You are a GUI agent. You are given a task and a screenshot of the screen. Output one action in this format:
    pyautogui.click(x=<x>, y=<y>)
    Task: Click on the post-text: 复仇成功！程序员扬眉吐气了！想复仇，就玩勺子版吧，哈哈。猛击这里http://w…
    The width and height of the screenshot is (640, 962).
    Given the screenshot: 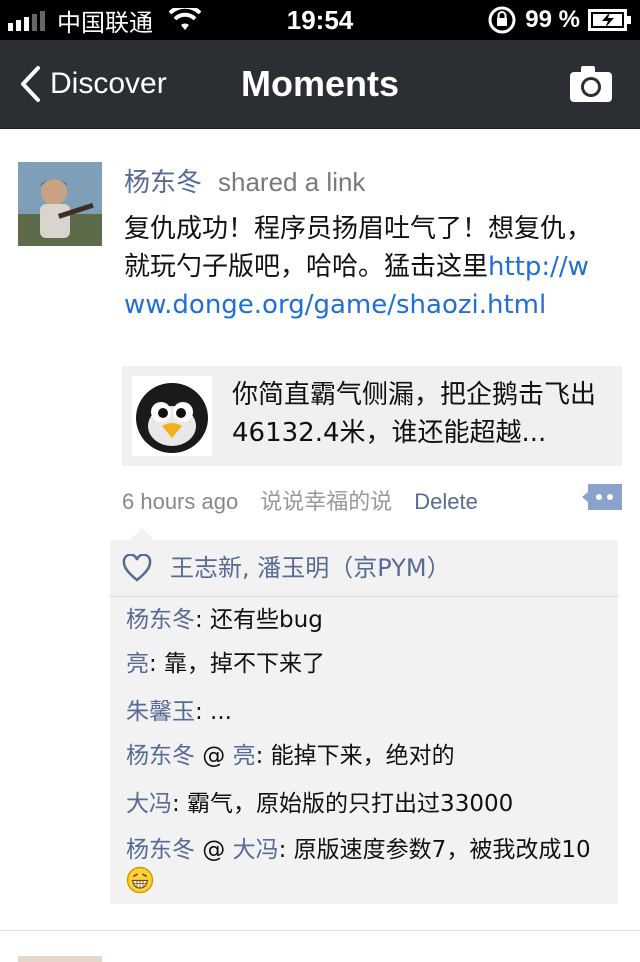 What is the action you would take?
    pyautogui.click(x=364, y=267)
    